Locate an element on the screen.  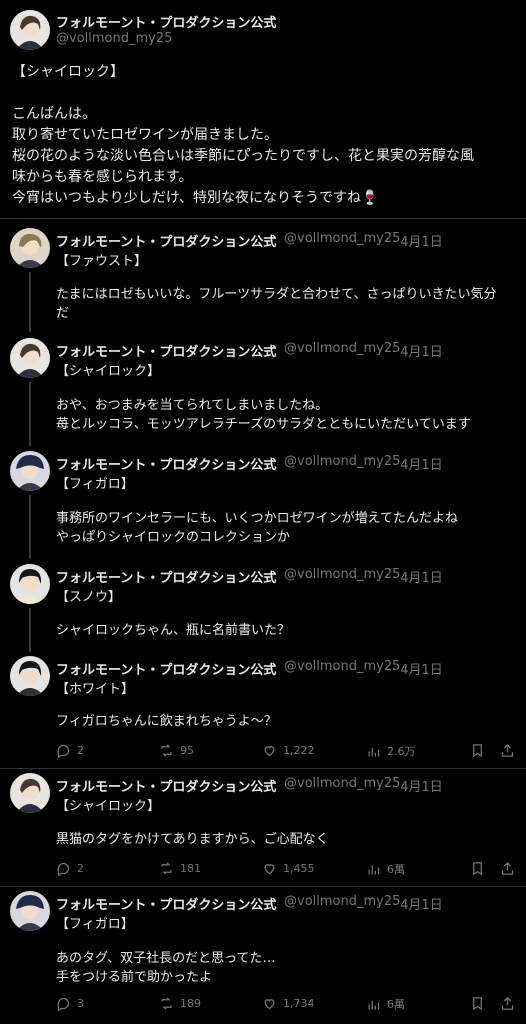
retweet-count: 95 is located at coordinates (187, 750).